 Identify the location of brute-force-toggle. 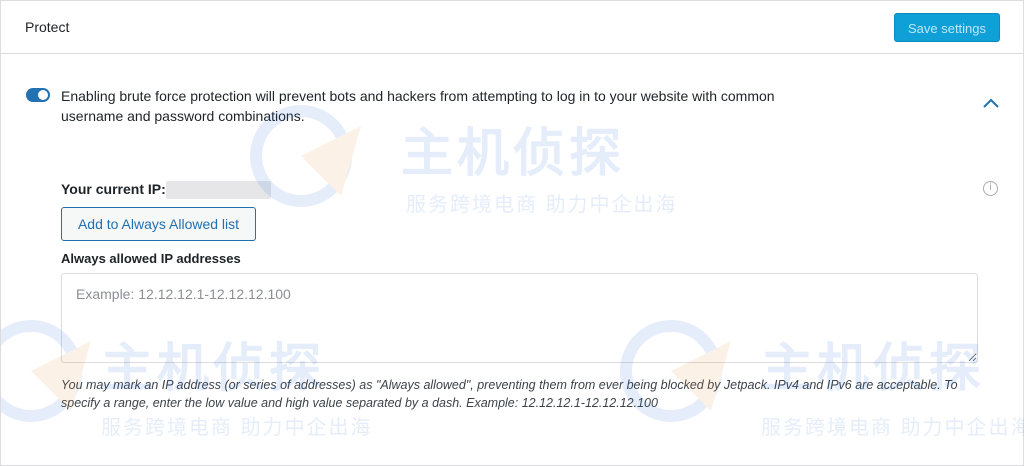
(38, 95).